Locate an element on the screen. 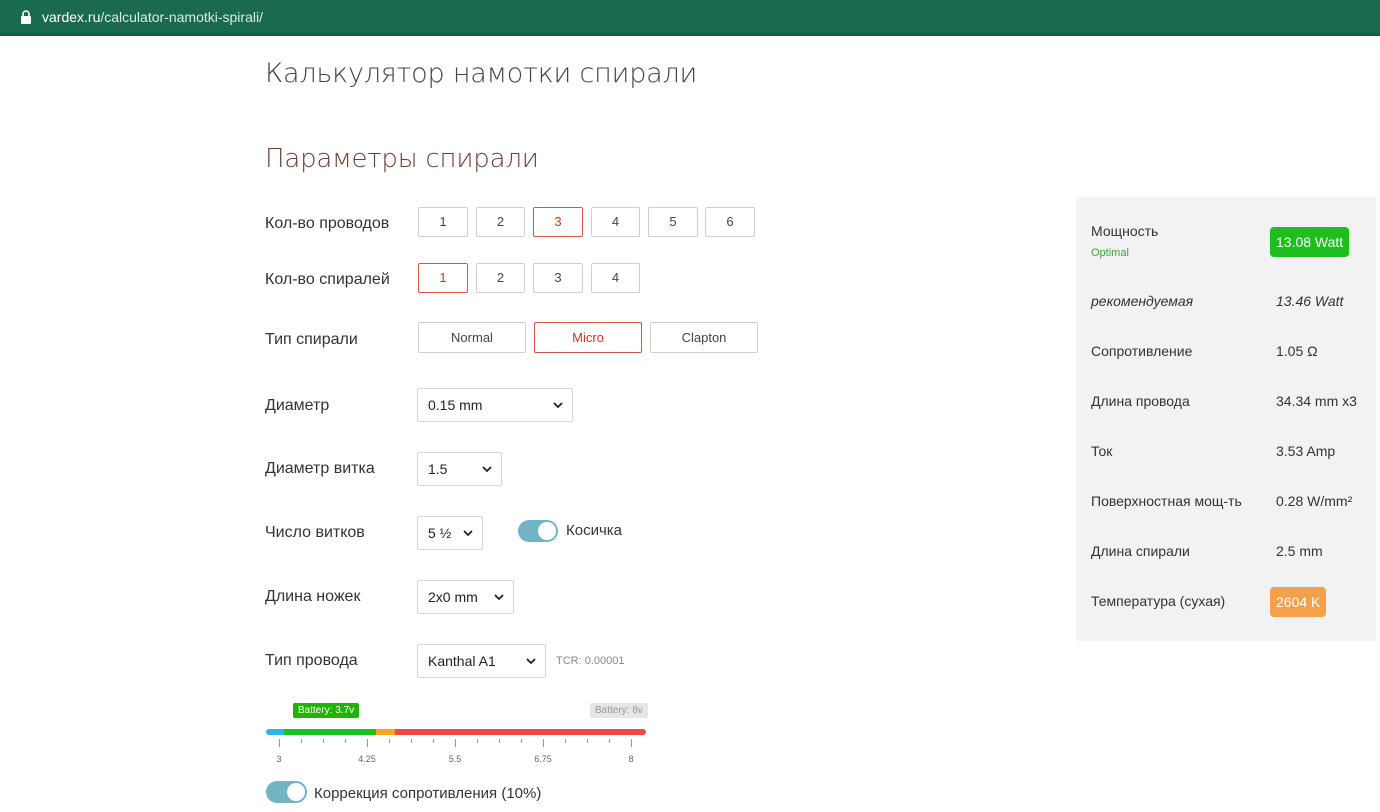  coils-label: Кол-во спиралей is located at coordinates (327, 279).